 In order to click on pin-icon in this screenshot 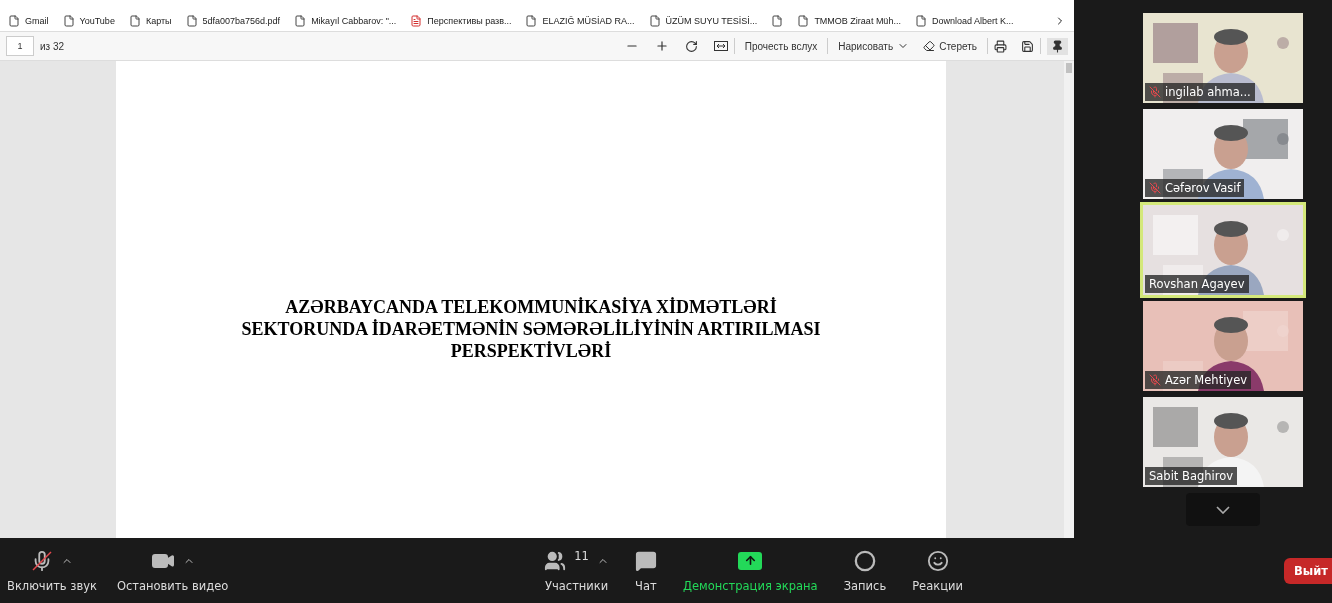, I will do `click(1057, 46)`.